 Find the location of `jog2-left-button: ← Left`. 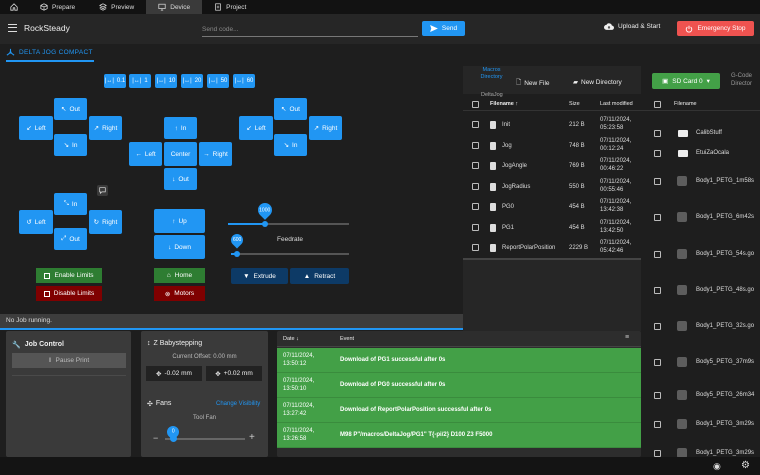

jog2-left-button: ← Left is located at coordinates (145, 154).